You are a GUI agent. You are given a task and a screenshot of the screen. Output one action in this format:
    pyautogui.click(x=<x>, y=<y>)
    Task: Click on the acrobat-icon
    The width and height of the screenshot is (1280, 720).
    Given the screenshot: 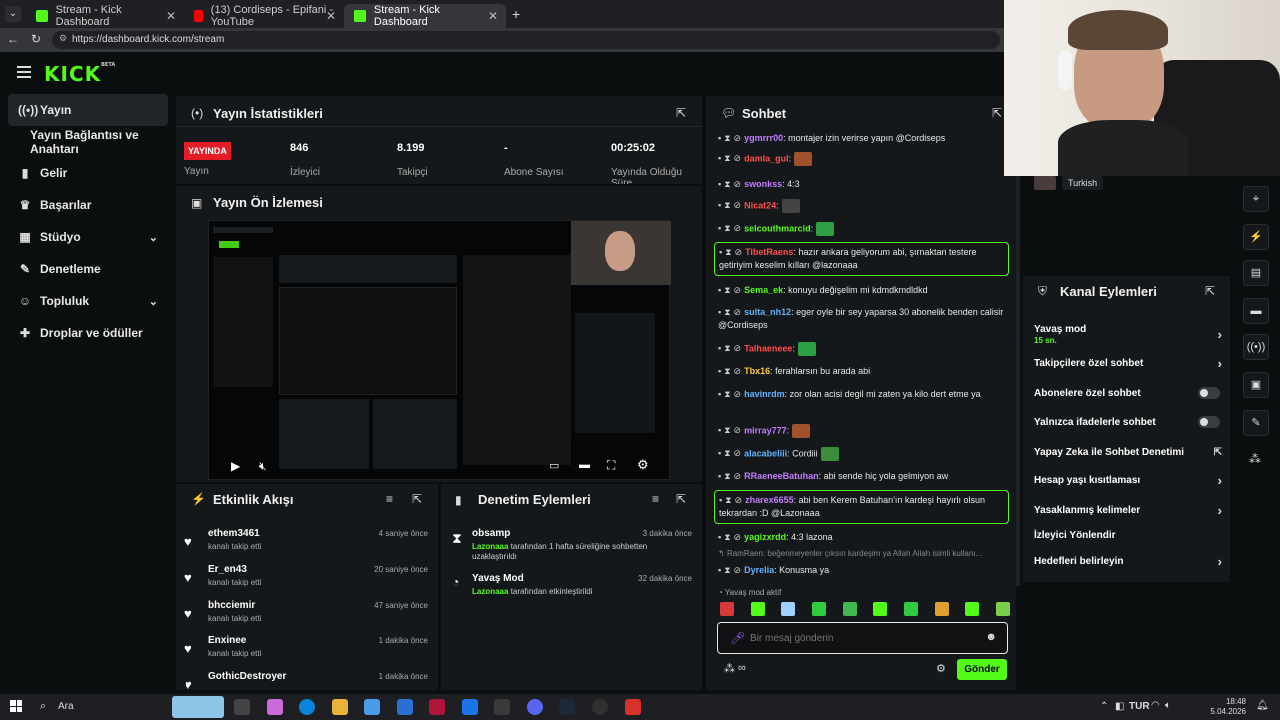 What is the action you would take?
    pyautogui.click(x=437, y=707)
    